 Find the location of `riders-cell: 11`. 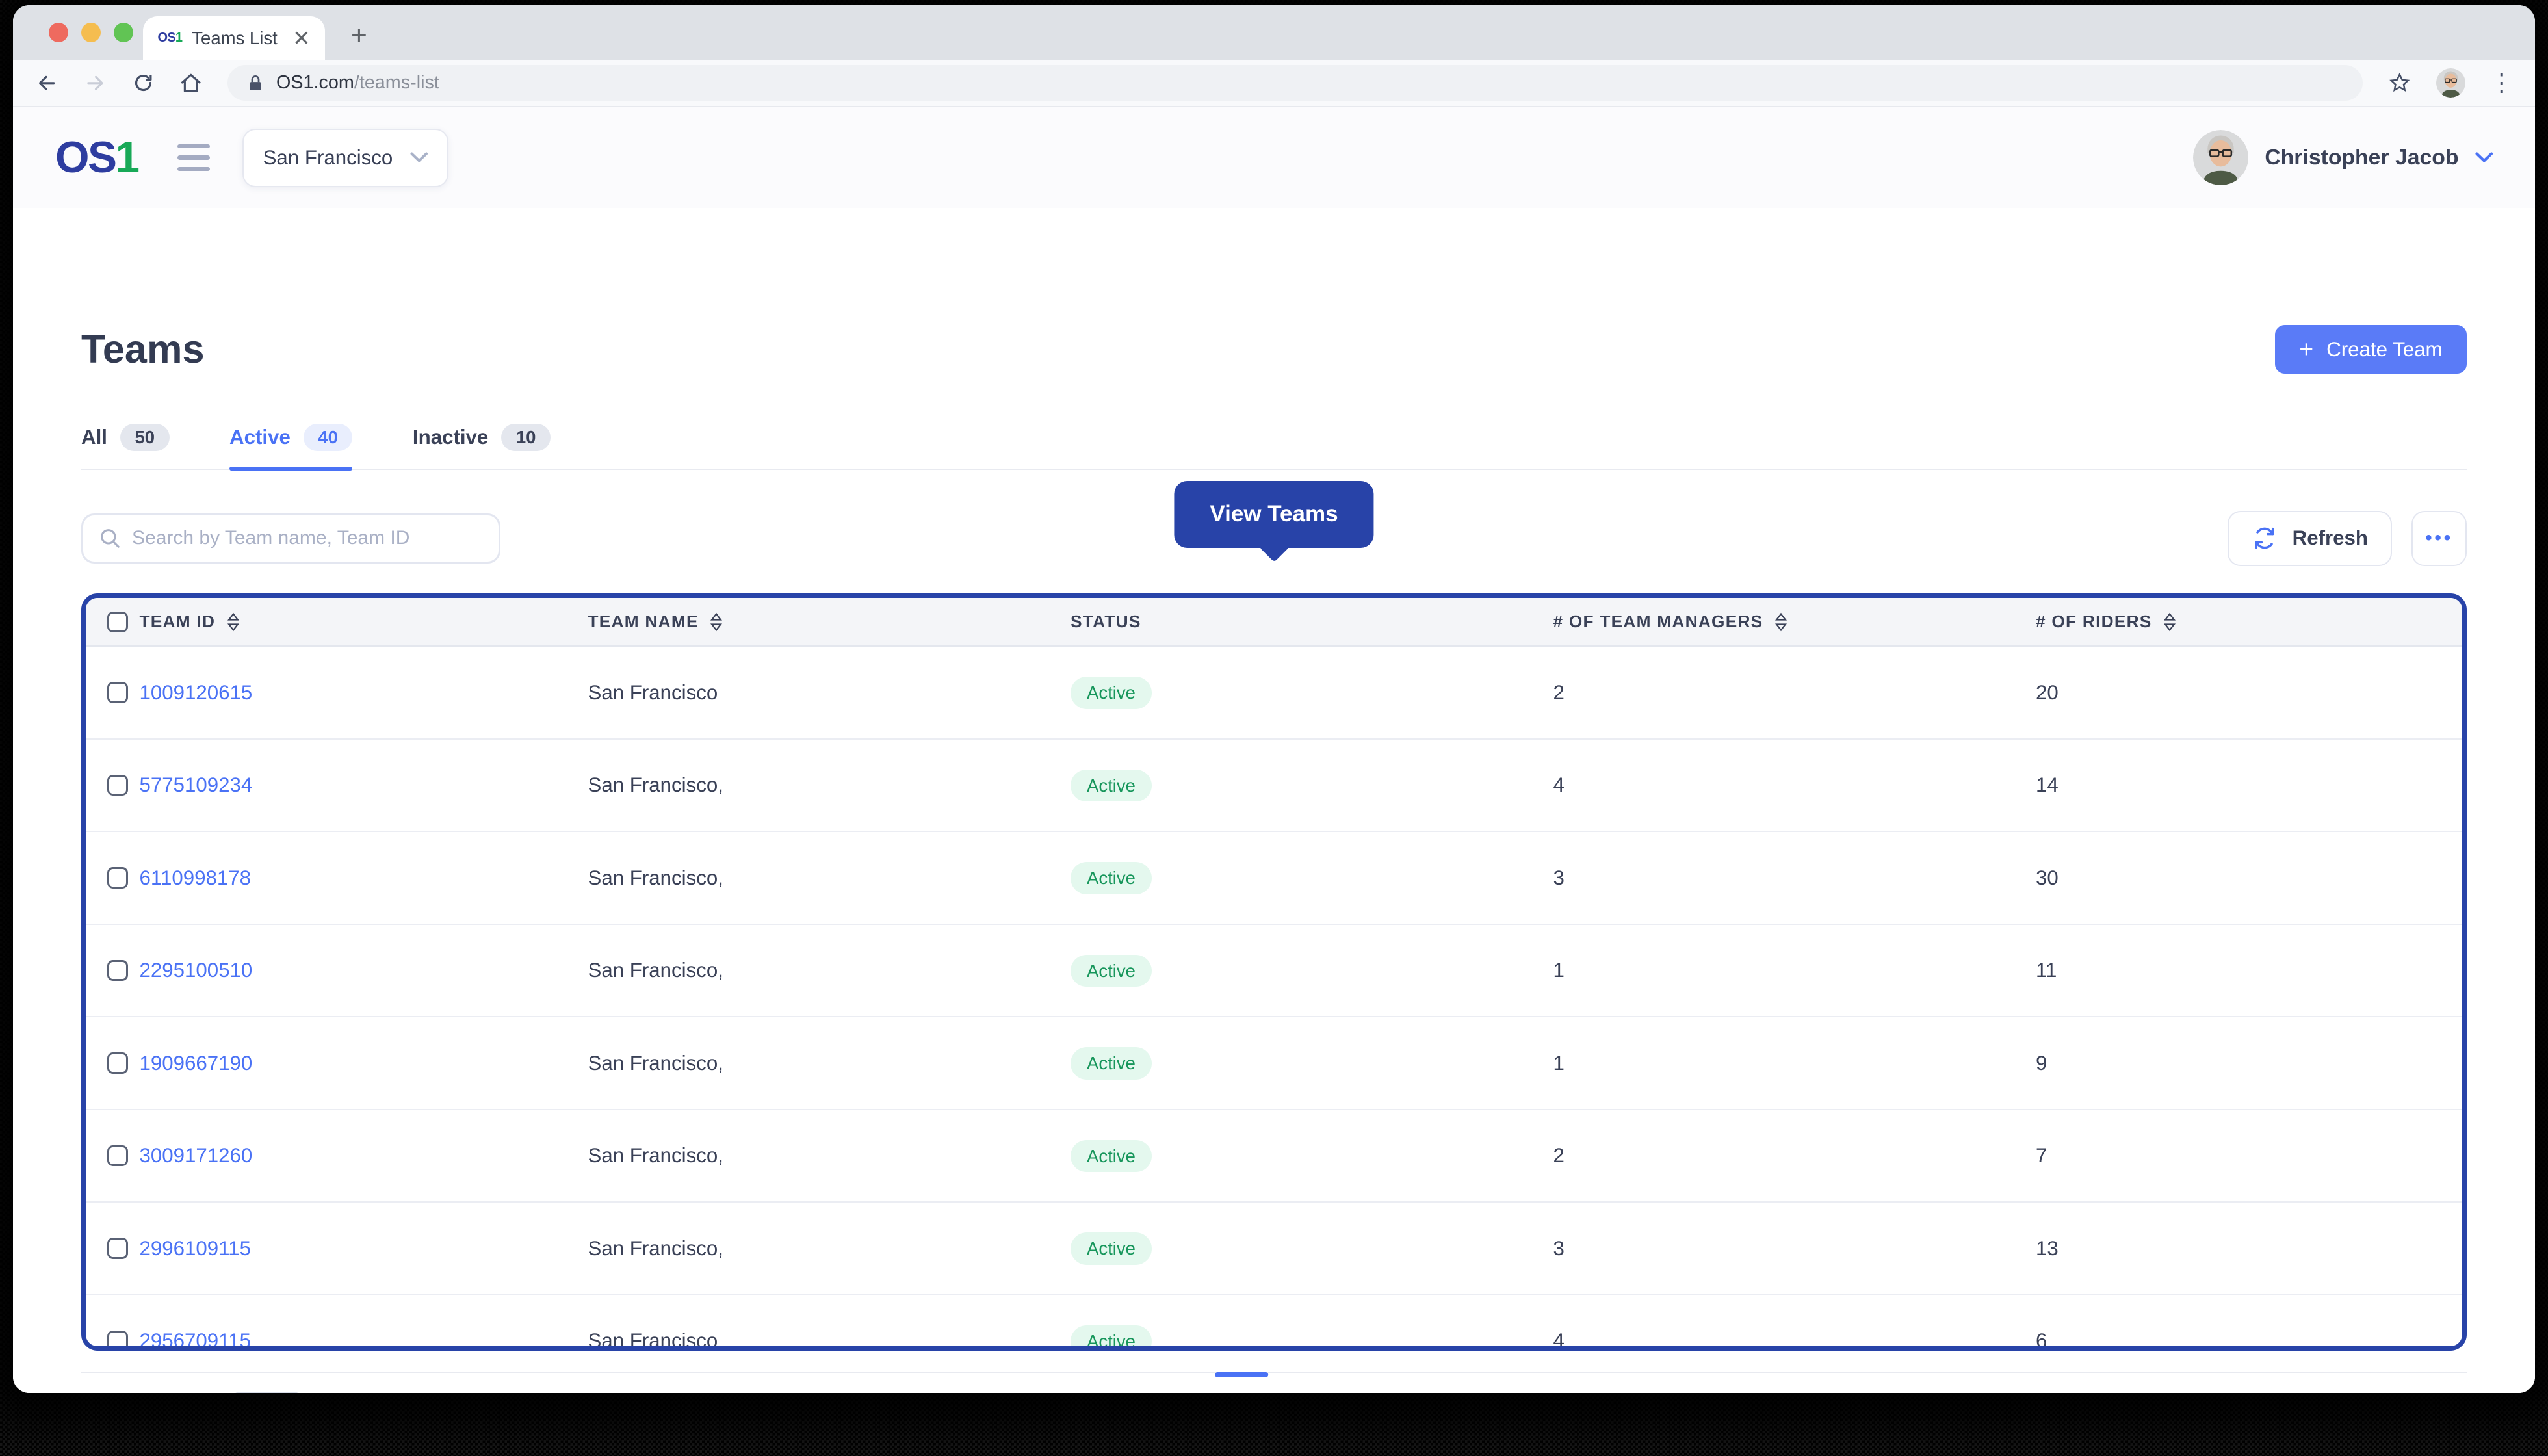

riders-cell: 11 is located at coordinates (2047, 970).